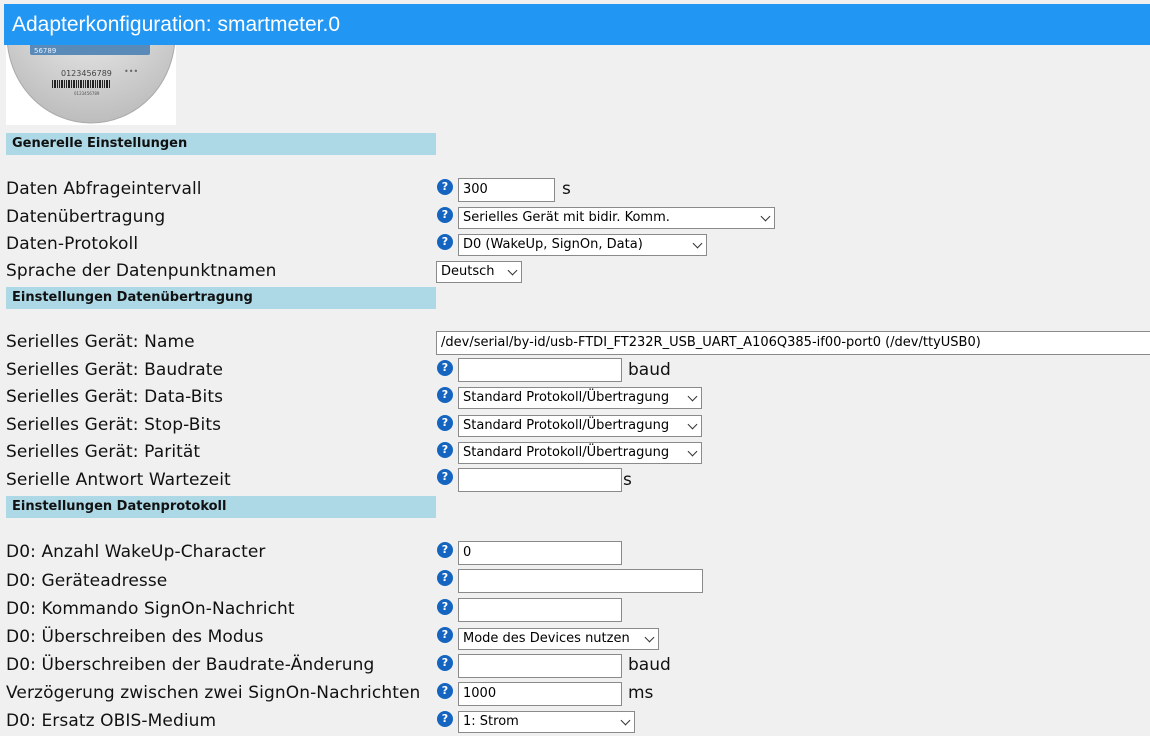  Describe the element at coordinates (553, 244) in the screenshot. I see `protocol-select-value: D0 (WakeUp, SignOn, Data)` at that location.